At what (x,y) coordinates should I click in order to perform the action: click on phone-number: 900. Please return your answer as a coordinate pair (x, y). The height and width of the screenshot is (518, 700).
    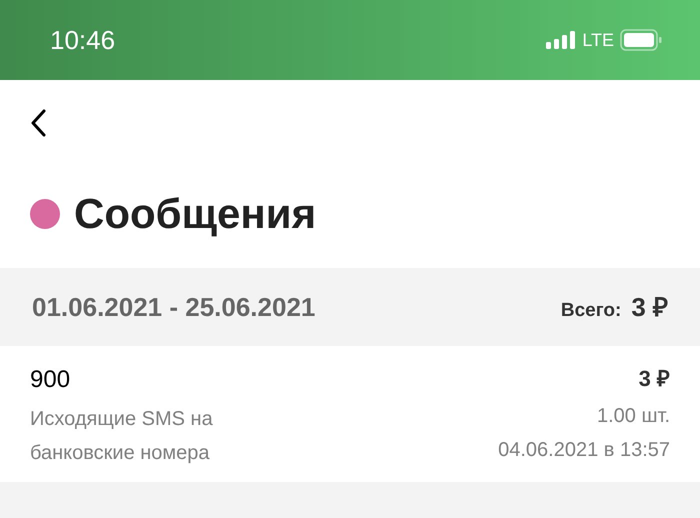
    Looking at the image, I should click on (51, 380).